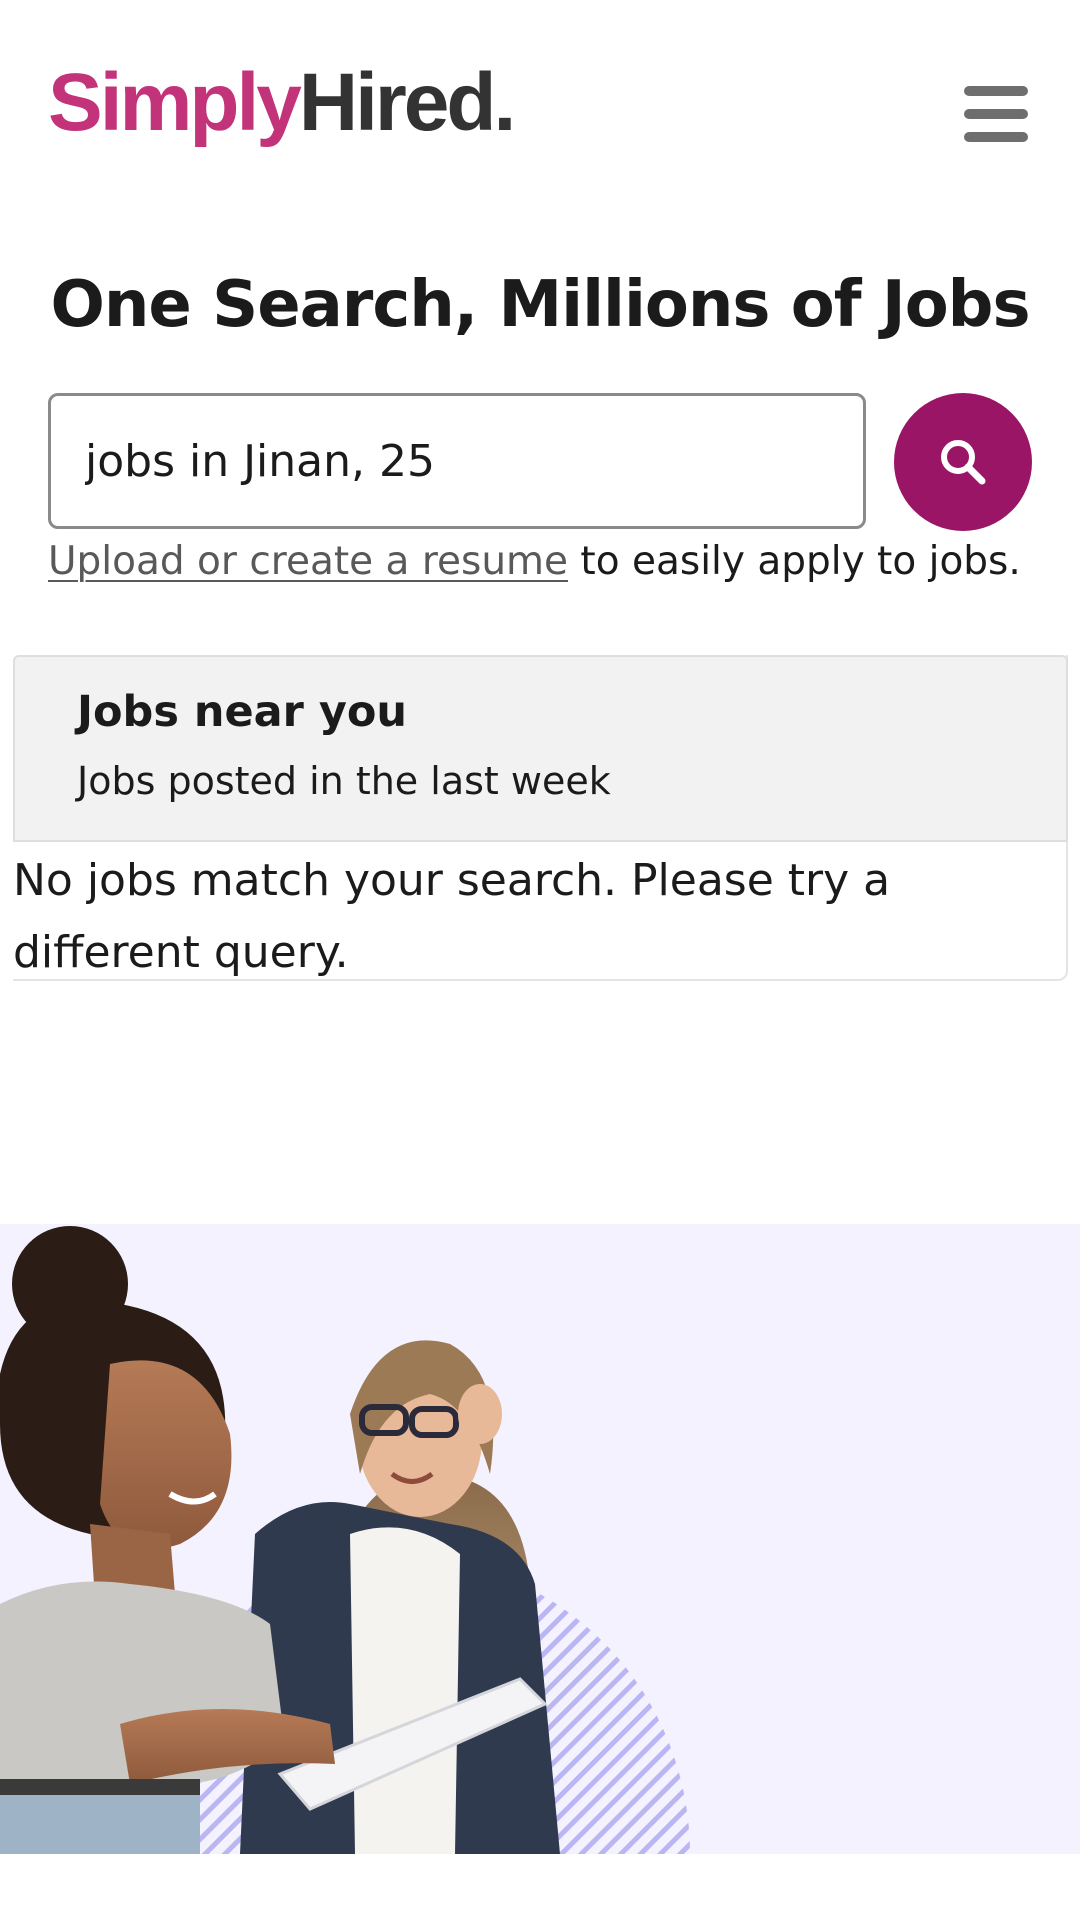 The height and width of the screenshot is (1920, 1080). I want to click on simplyhired-logo: SimplyHired., so click(282, 103).